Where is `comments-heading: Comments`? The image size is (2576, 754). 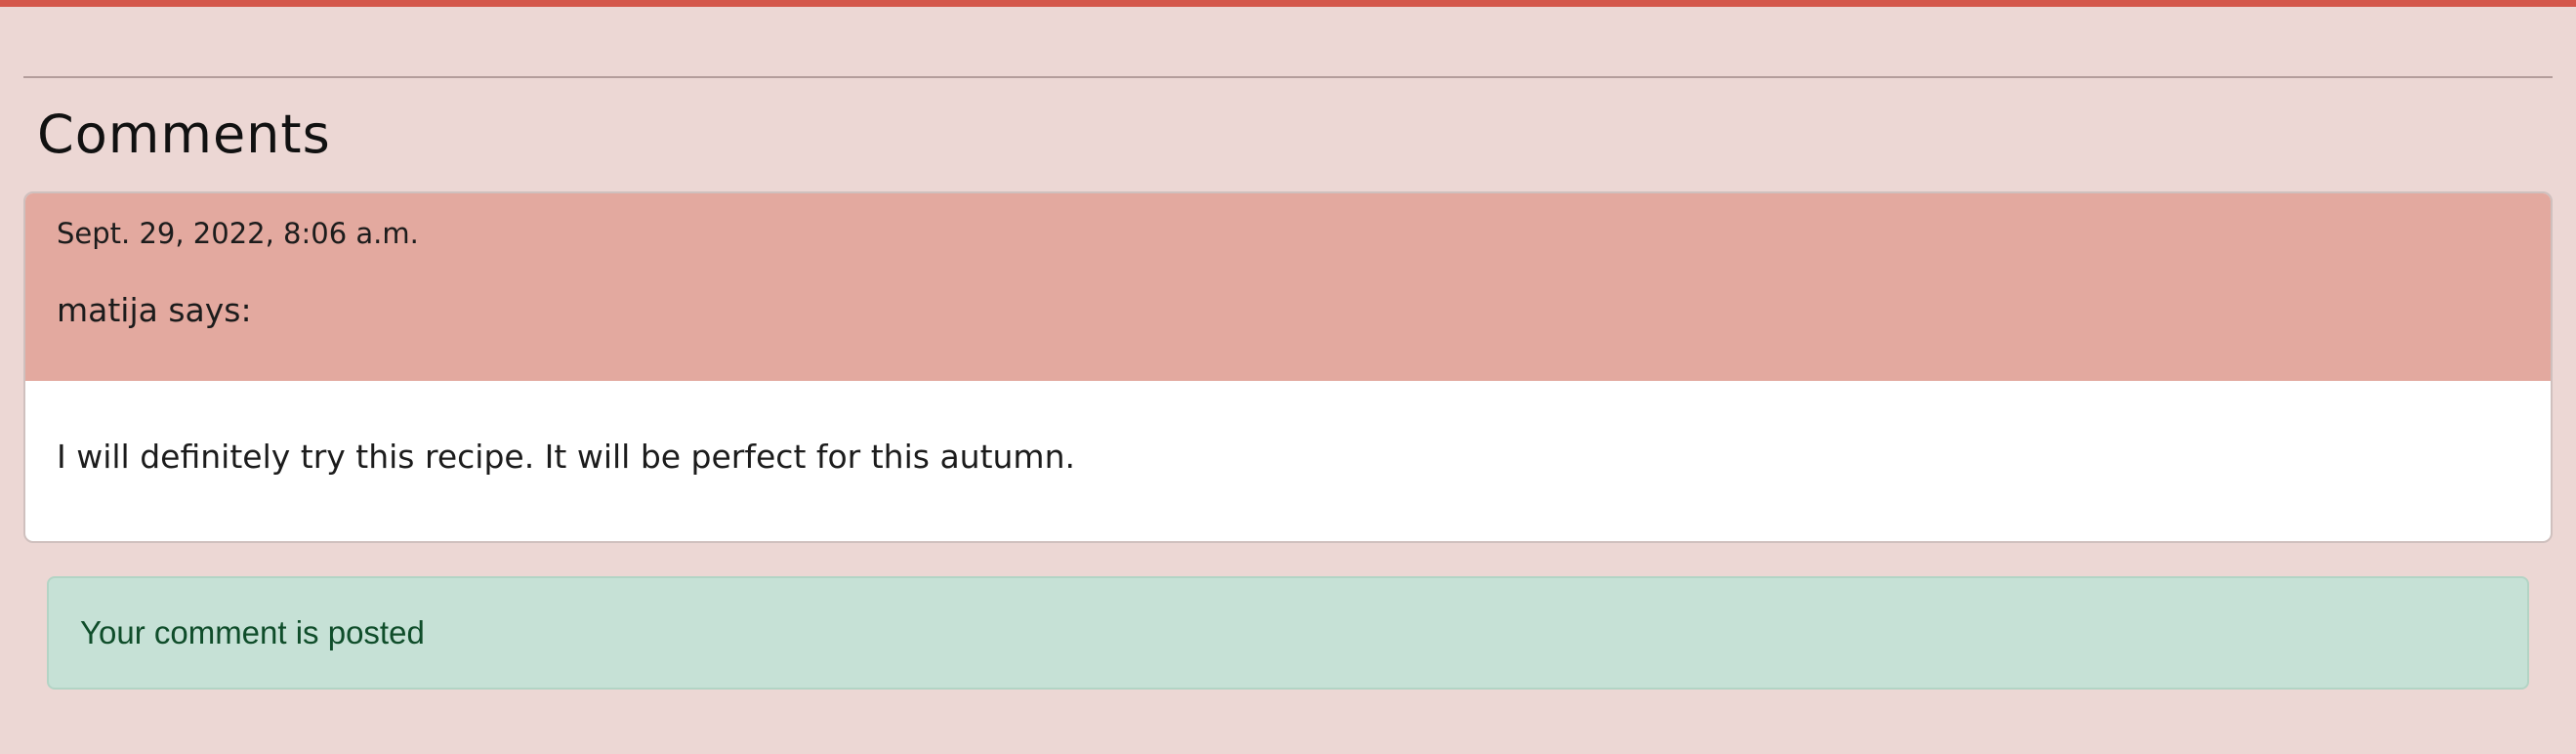
comments-heading: Comments is located at coordinates (184, 135).